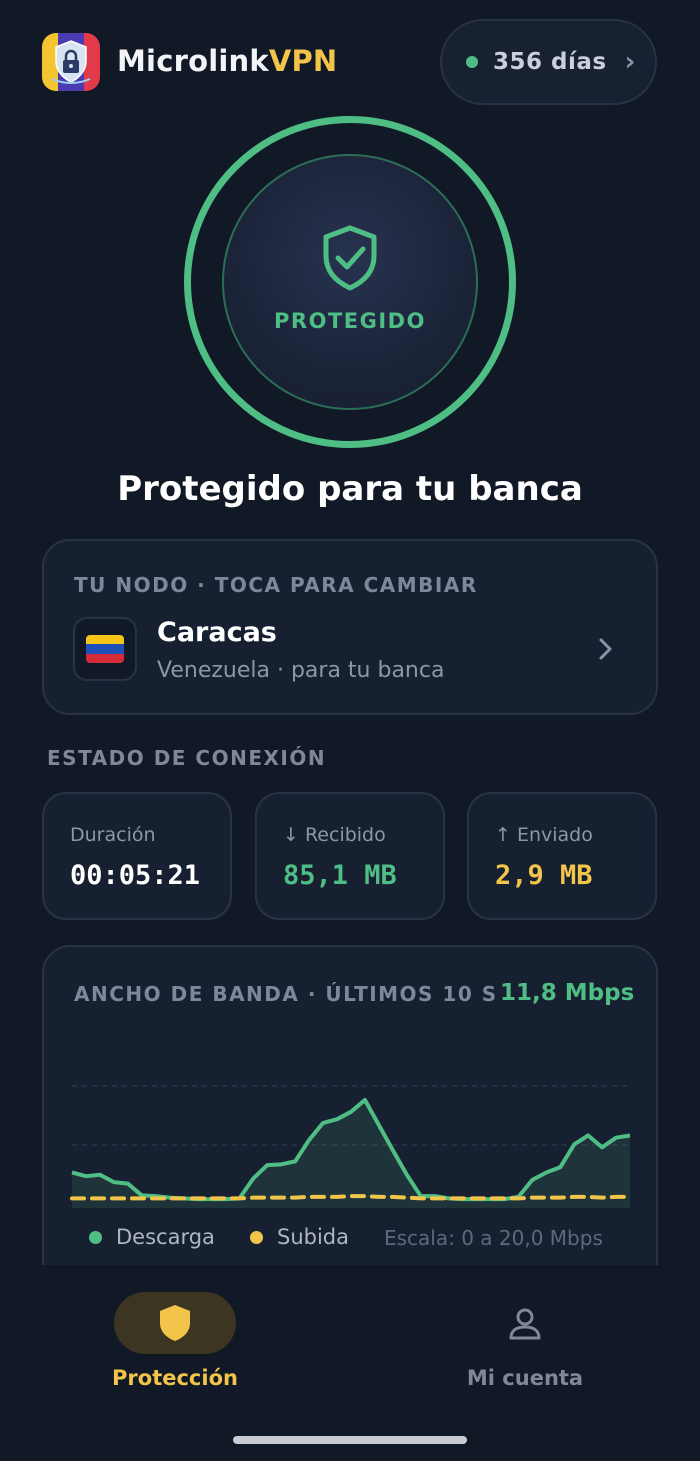 The height and width of the screenshot is (1461, 700). What do you see at coordinates (175, 1378) in the screenshot?
I see `nav-label-proteccion: Protección` at bounding box center [175, 1378].